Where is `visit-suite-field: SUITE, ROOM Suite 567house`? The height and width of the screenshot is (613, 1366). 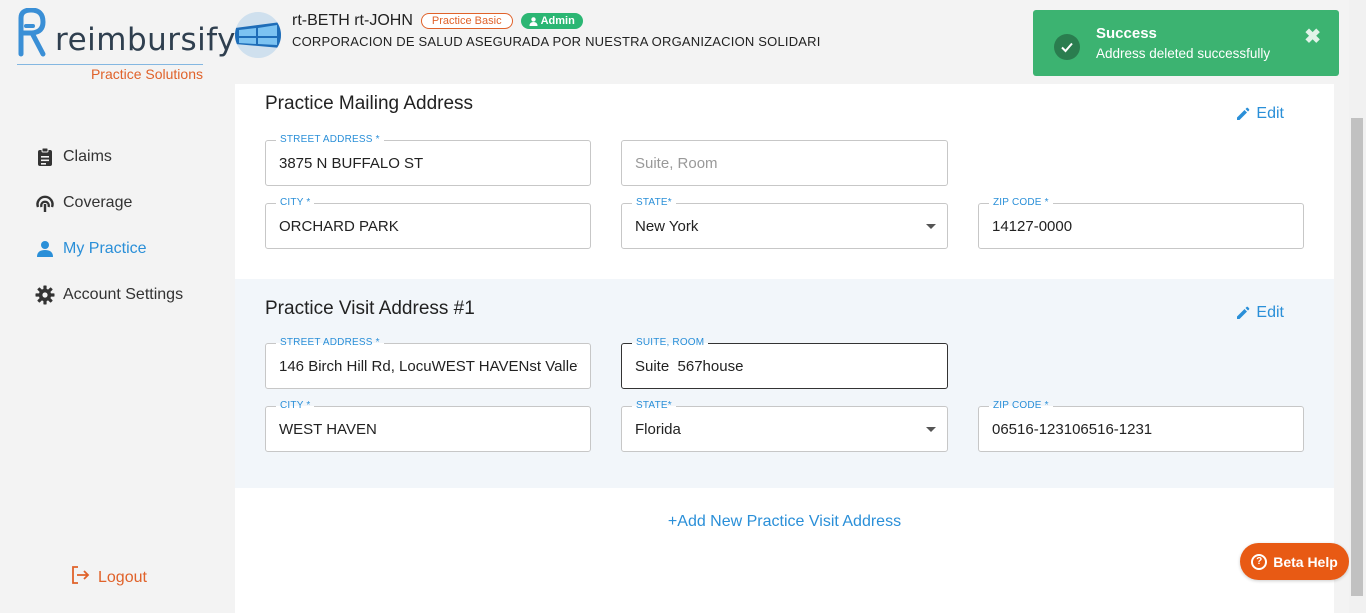 visit-suite-field: SUITE, ROOM Suite 567house is located at coordinates (784, 362).